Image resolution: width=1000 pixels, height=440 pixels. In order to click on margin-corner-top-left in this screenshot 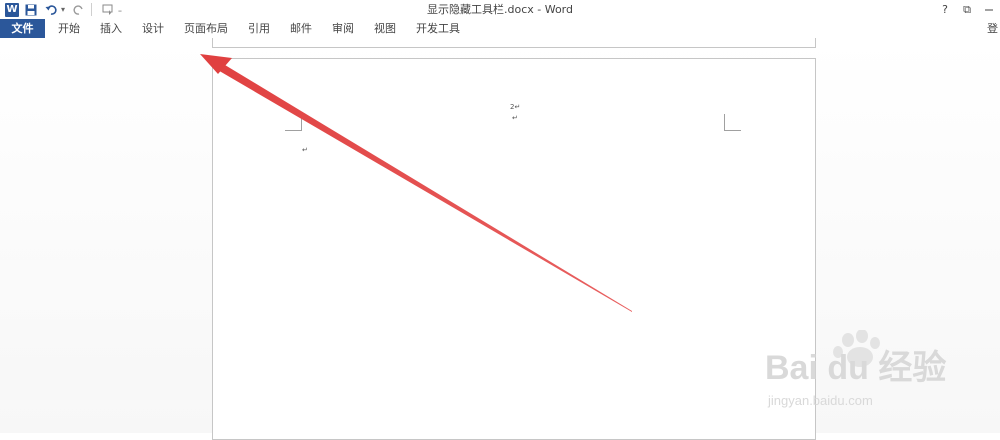, I will do `click(293, 122)`.